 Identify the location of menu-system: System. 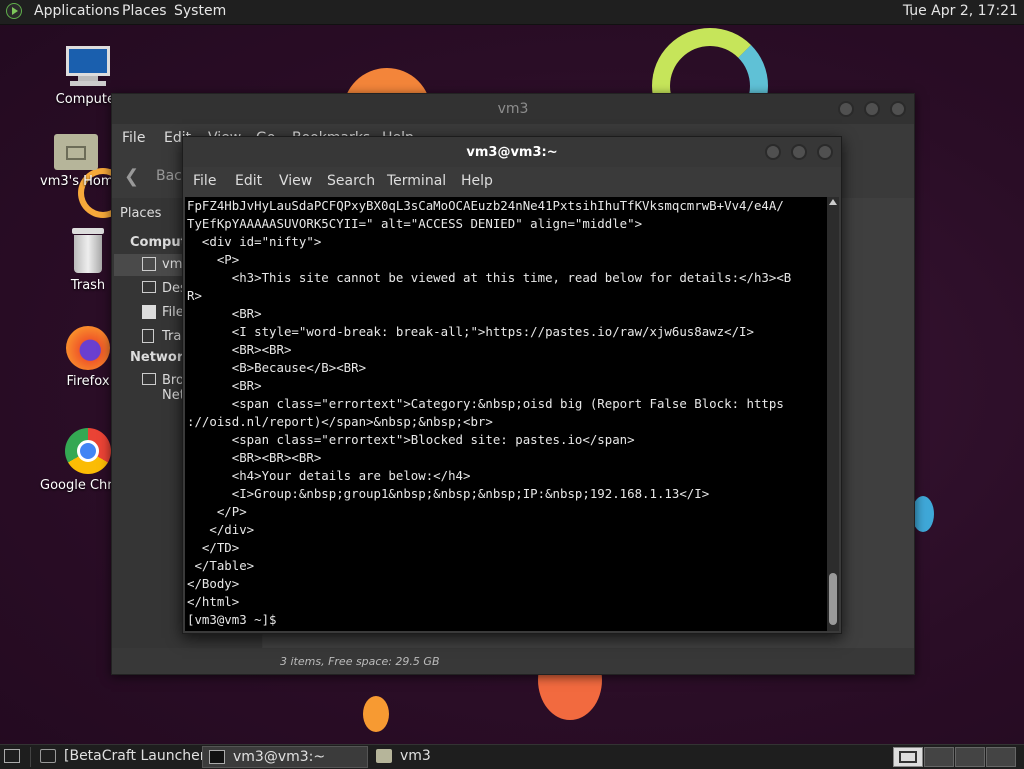
(200, 11).